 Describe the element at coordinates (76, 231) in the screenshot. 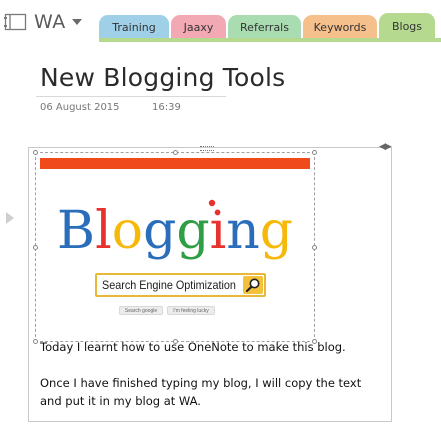

I see `logo-letter: B` at that location.